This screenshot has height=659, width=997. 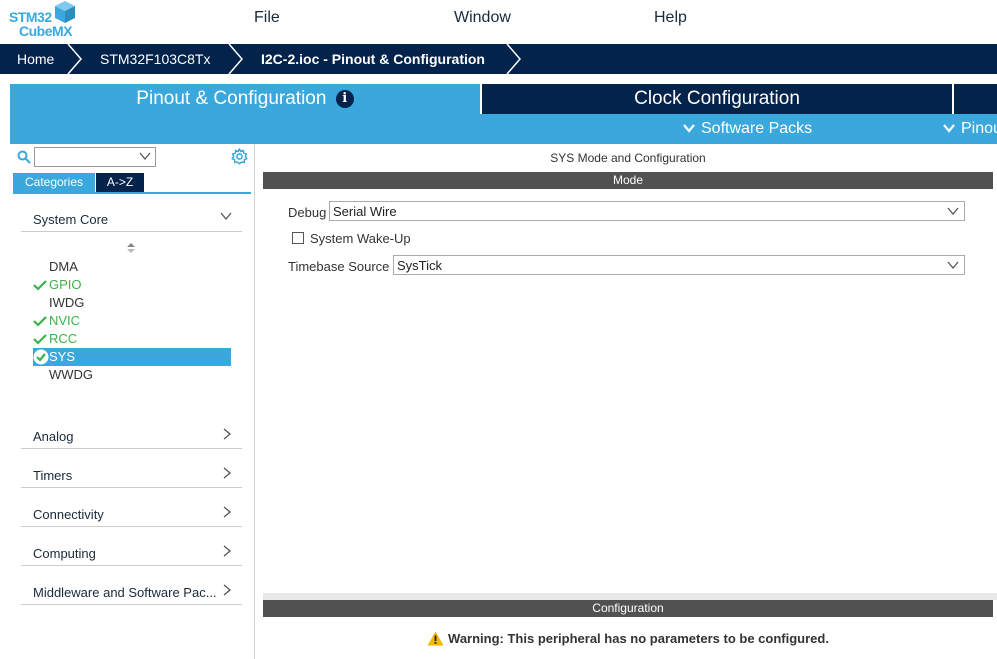 What do you see at coordinates (71, 374) in the screenshot?
I see `peripheral-name: WWDG` at bounding box center [71, 374].